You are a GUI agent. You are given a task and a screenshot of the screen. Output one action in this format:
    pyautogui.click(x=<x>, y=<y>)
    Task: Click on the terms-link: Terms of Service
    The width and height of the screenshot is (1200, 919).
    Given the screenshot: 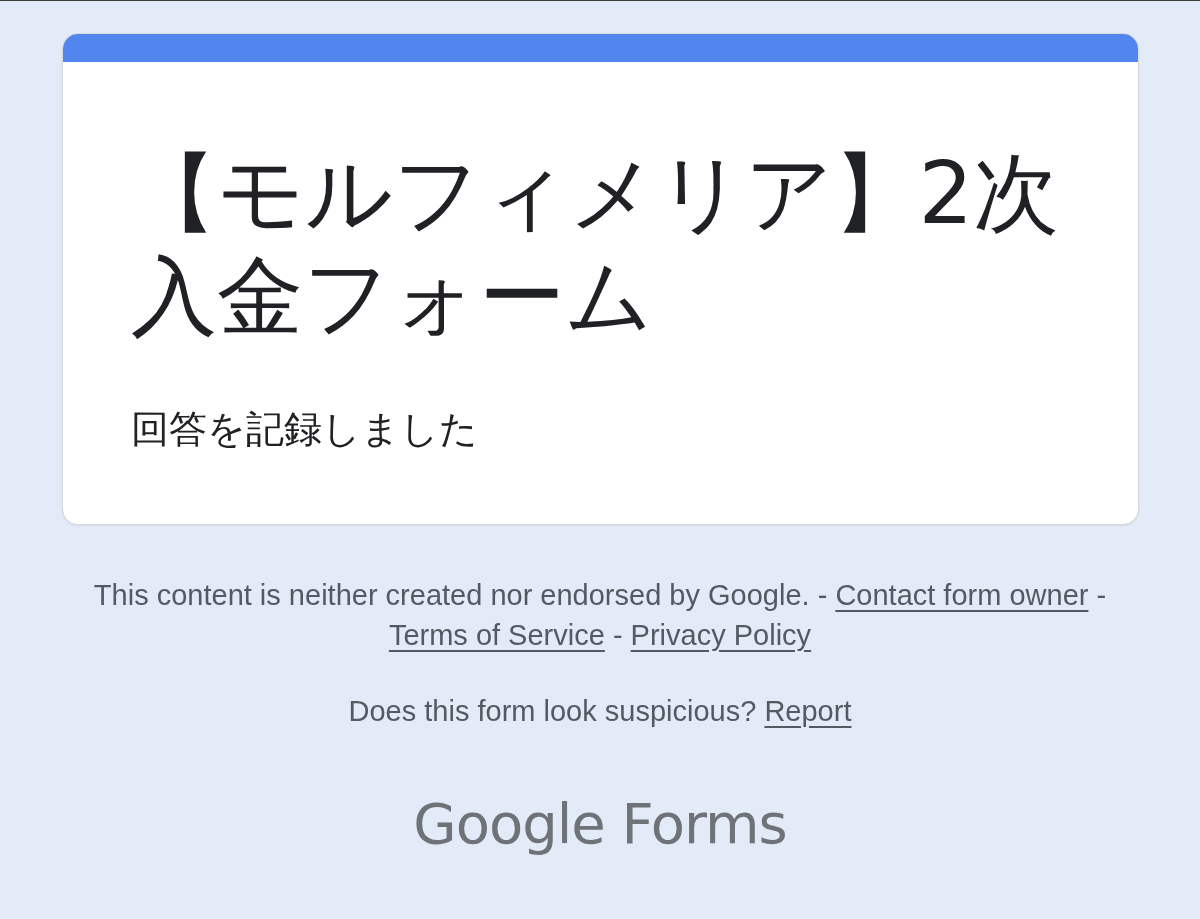 What is the action you would take?
    pyautogui.click(x=496, y=635)
    